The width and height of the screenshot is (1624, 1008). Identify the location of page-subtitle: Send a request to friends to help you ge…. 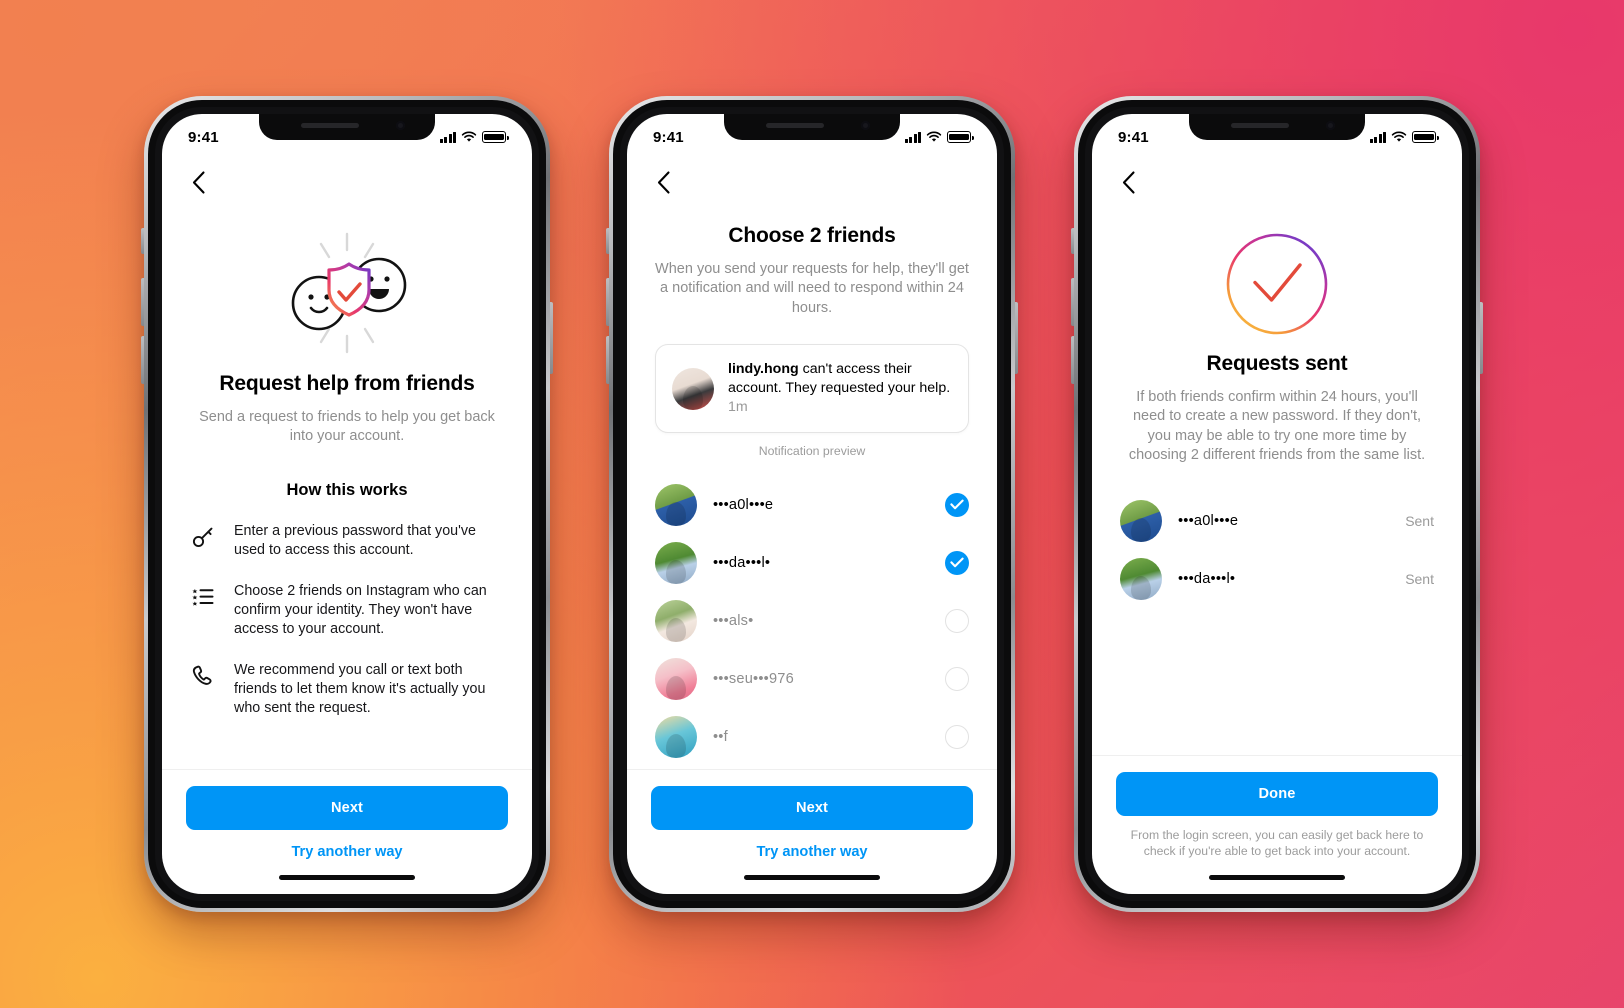
(347, 427).